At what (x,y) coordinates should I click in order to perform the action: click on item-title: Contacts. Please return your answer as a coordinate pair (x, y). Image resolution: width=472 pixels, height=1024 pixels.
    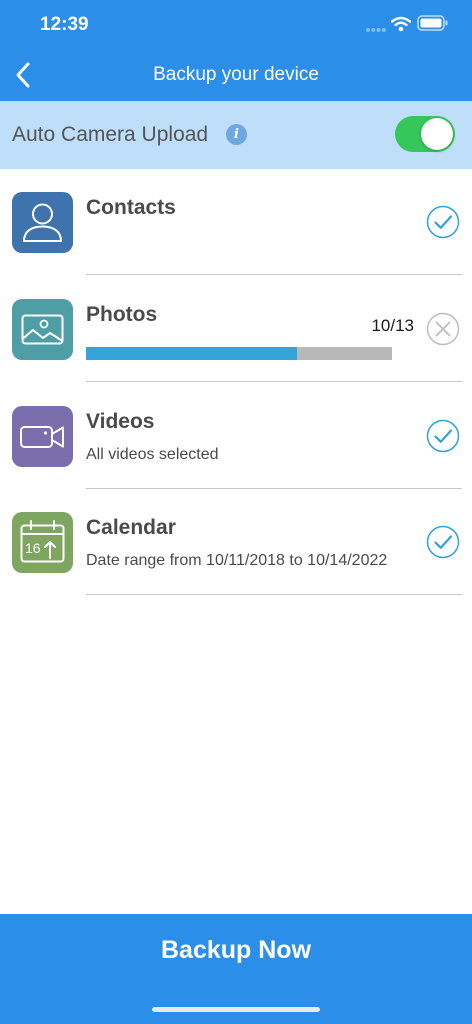
    Looking at the image, I should click on (131, 207).